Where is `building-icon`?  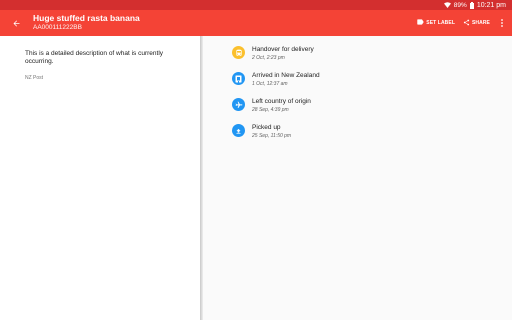
building-icon is located at coordinates (238, 79).